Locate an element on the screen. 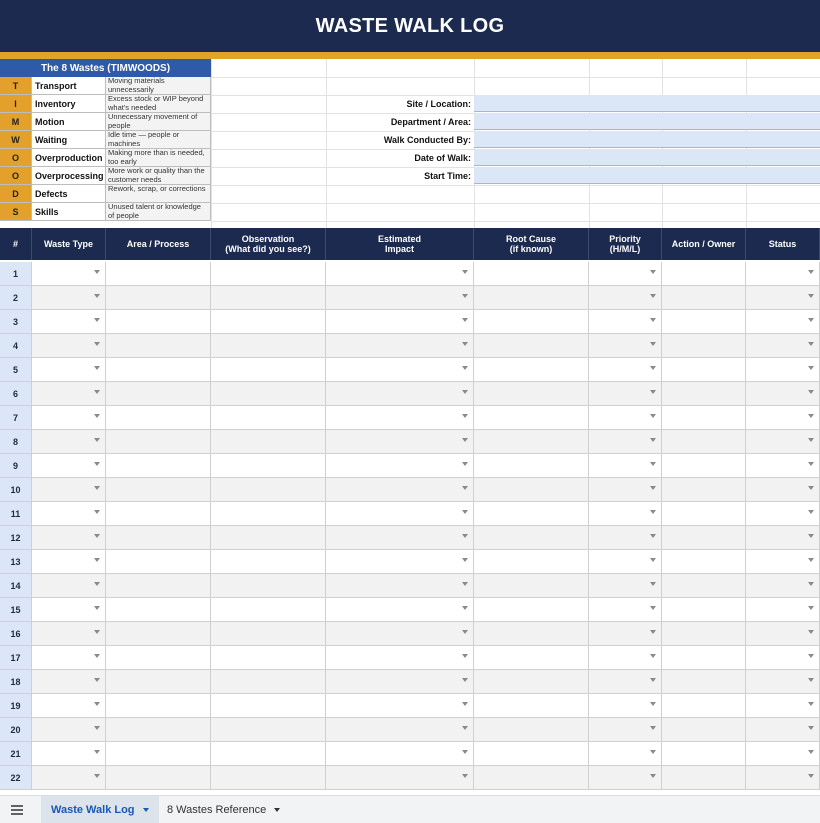  chevron-down-icon is located at coordinates (277, 809).